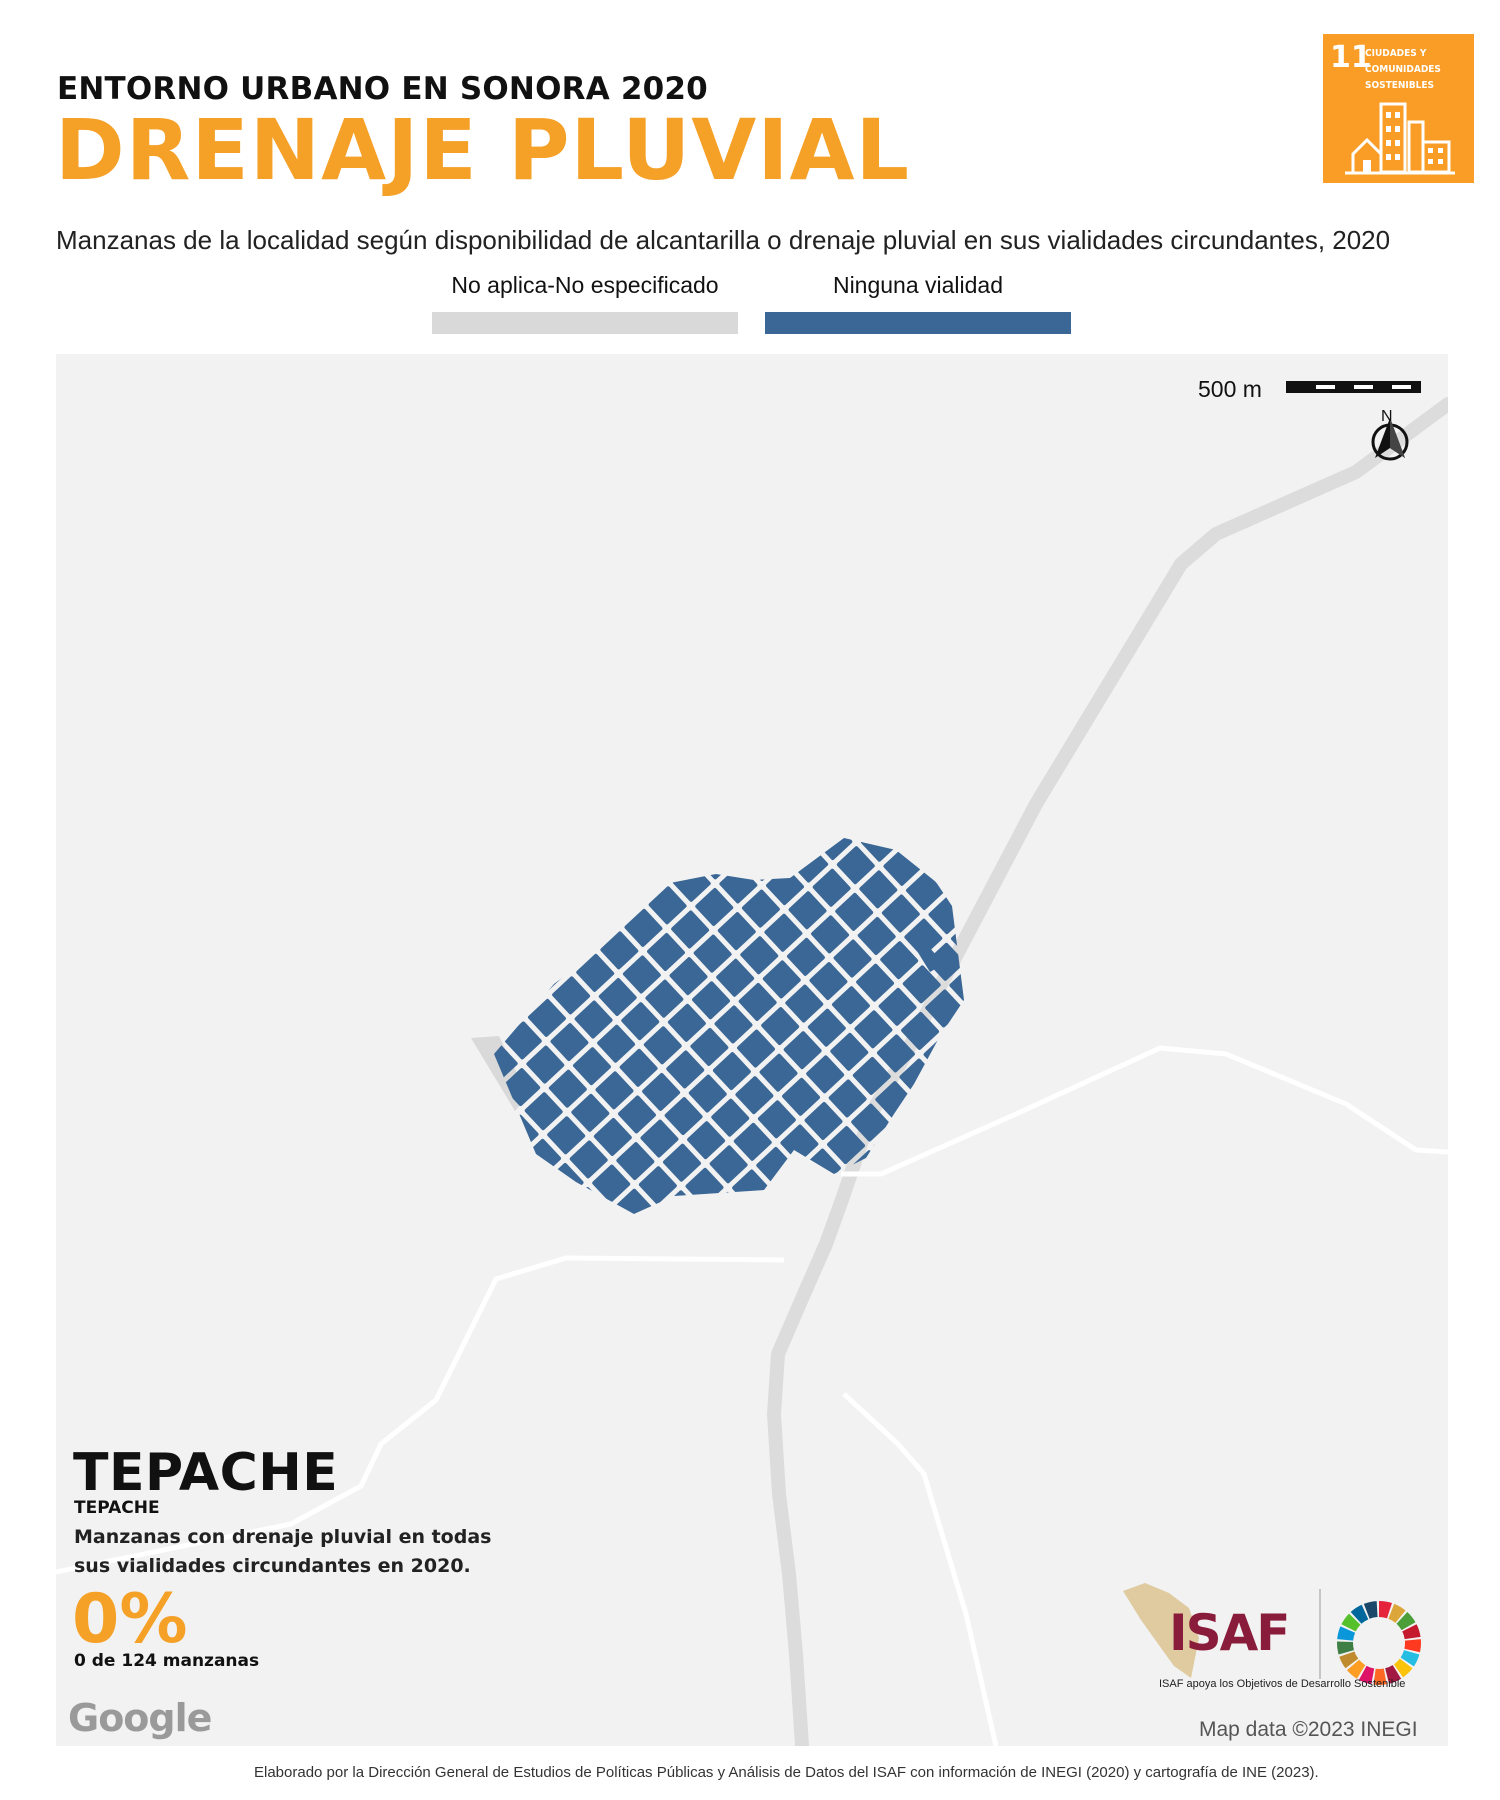 This screenshot has height=1800, width=1500. What do you see at coordinates (130, 1619) in the screenshot?
I see `indicator-percent: 0%` at bounding box center [130, 1619].